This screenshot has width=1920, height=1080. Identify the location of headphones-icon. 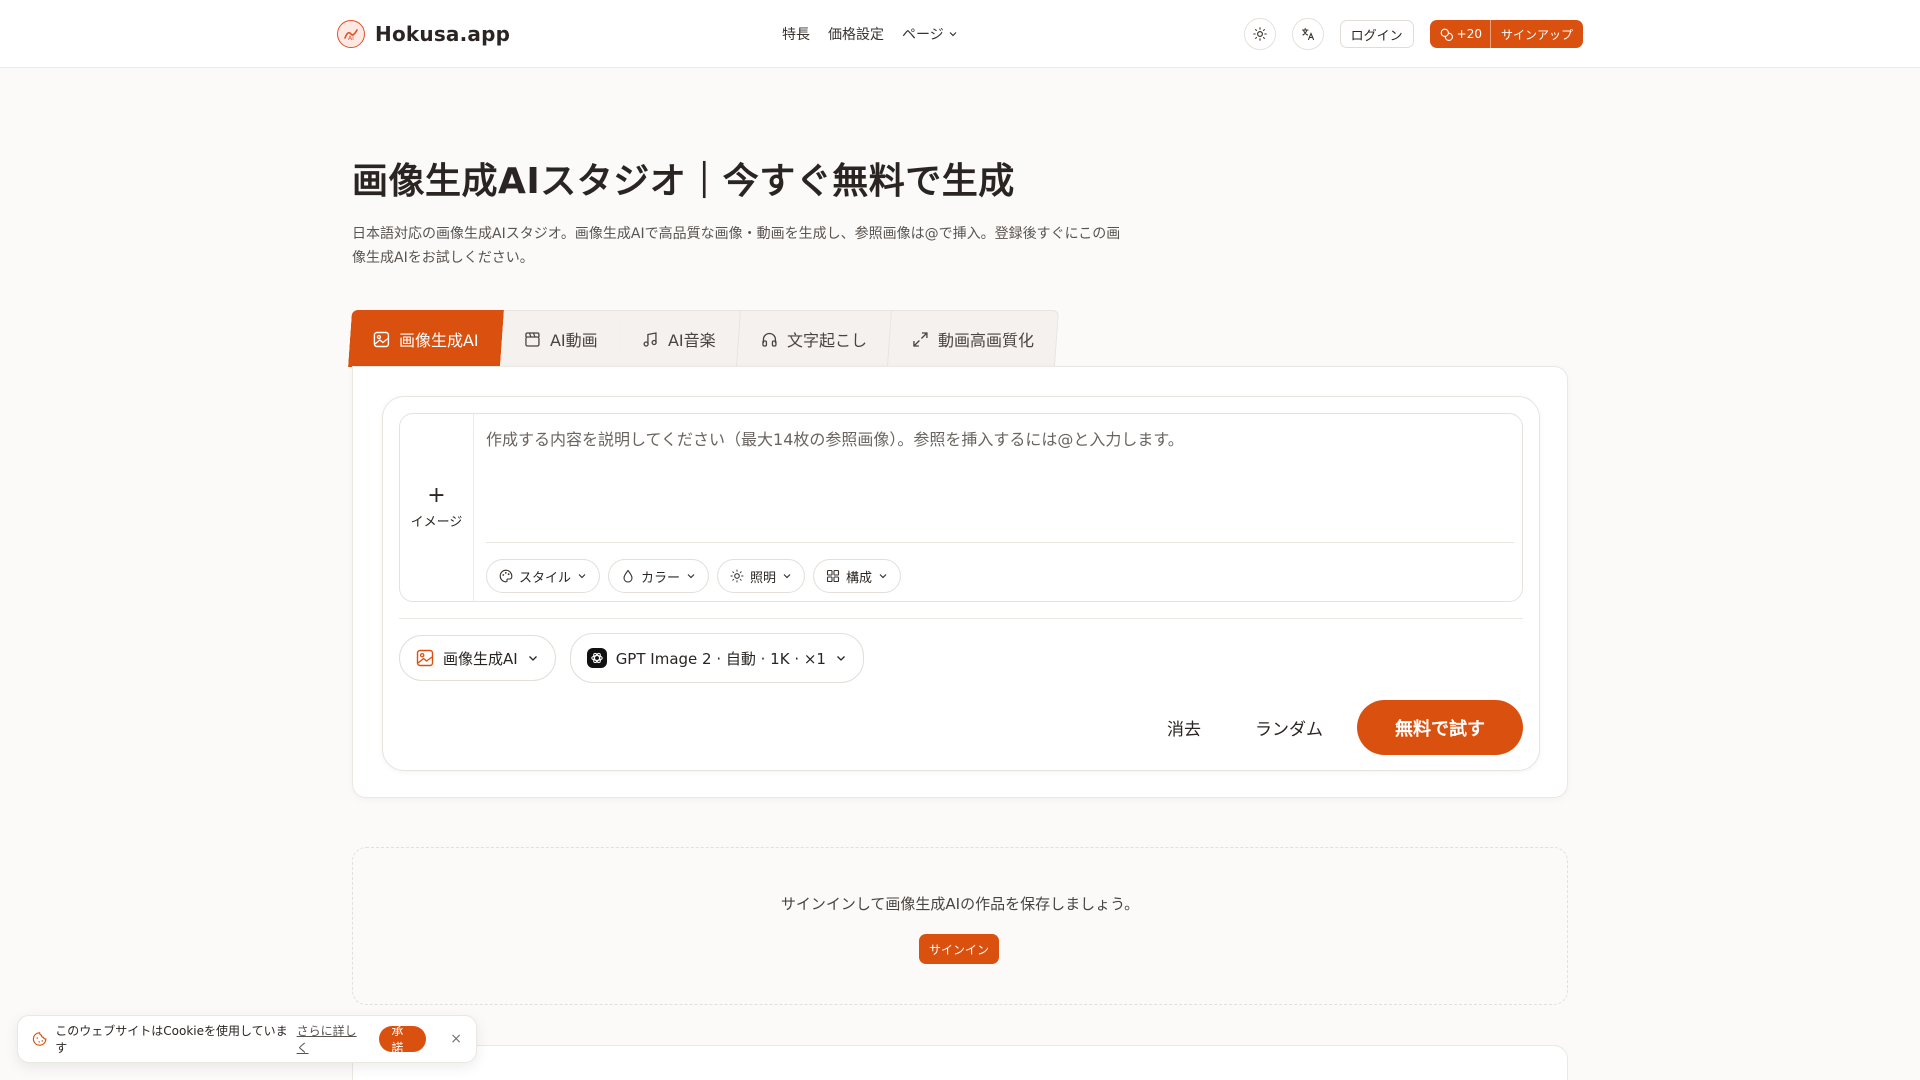
(769, 339).